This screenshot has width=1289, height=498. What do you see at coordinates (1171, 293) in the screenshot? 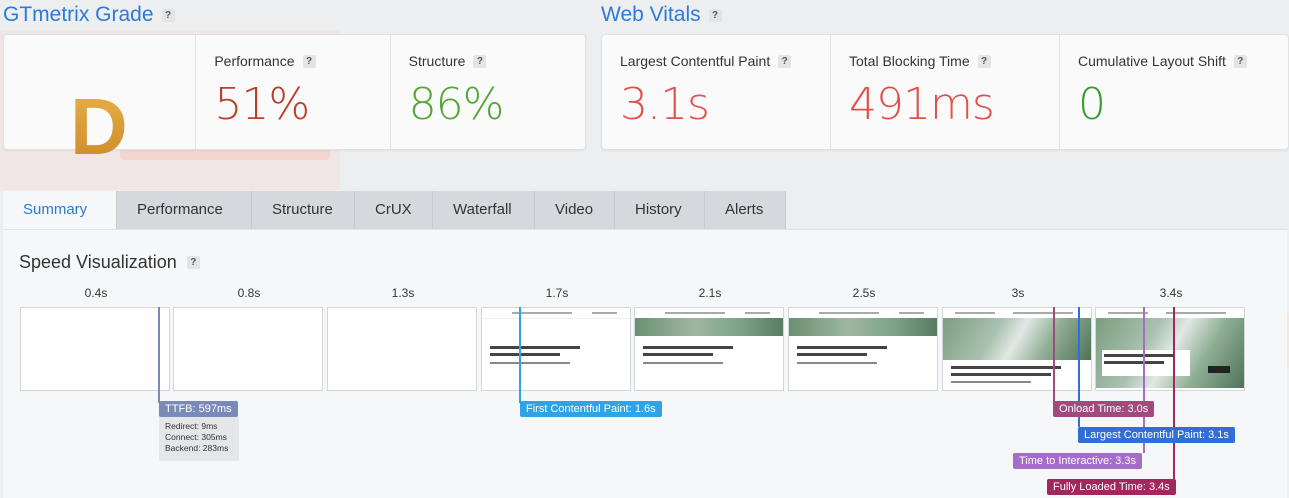
I see `time-label: 3.4s` at bounding box center [1171, 293].